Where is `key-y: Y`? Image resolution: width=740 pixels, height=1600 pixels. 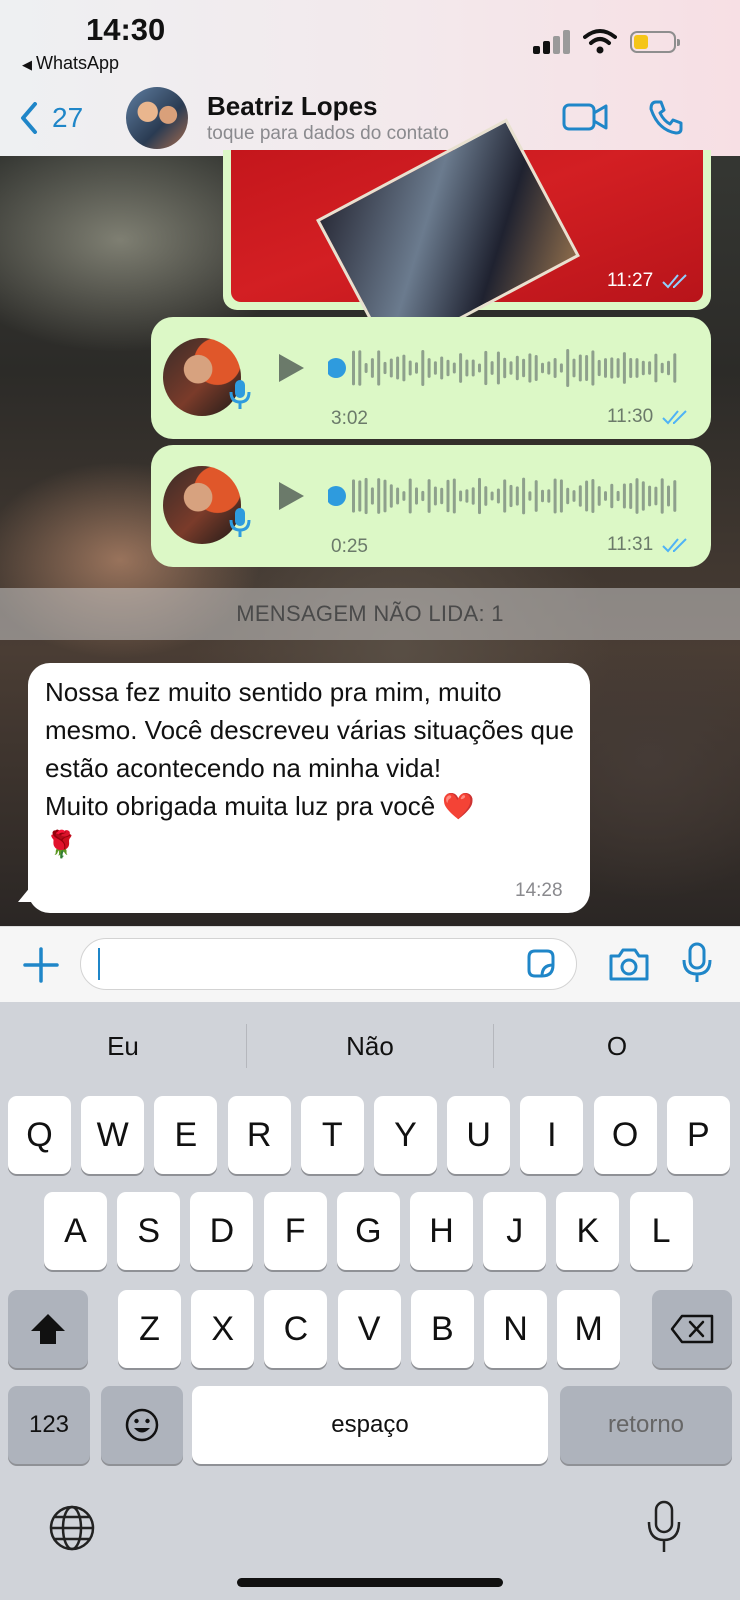 key-y: Y is located at coordinates (405, 1135).